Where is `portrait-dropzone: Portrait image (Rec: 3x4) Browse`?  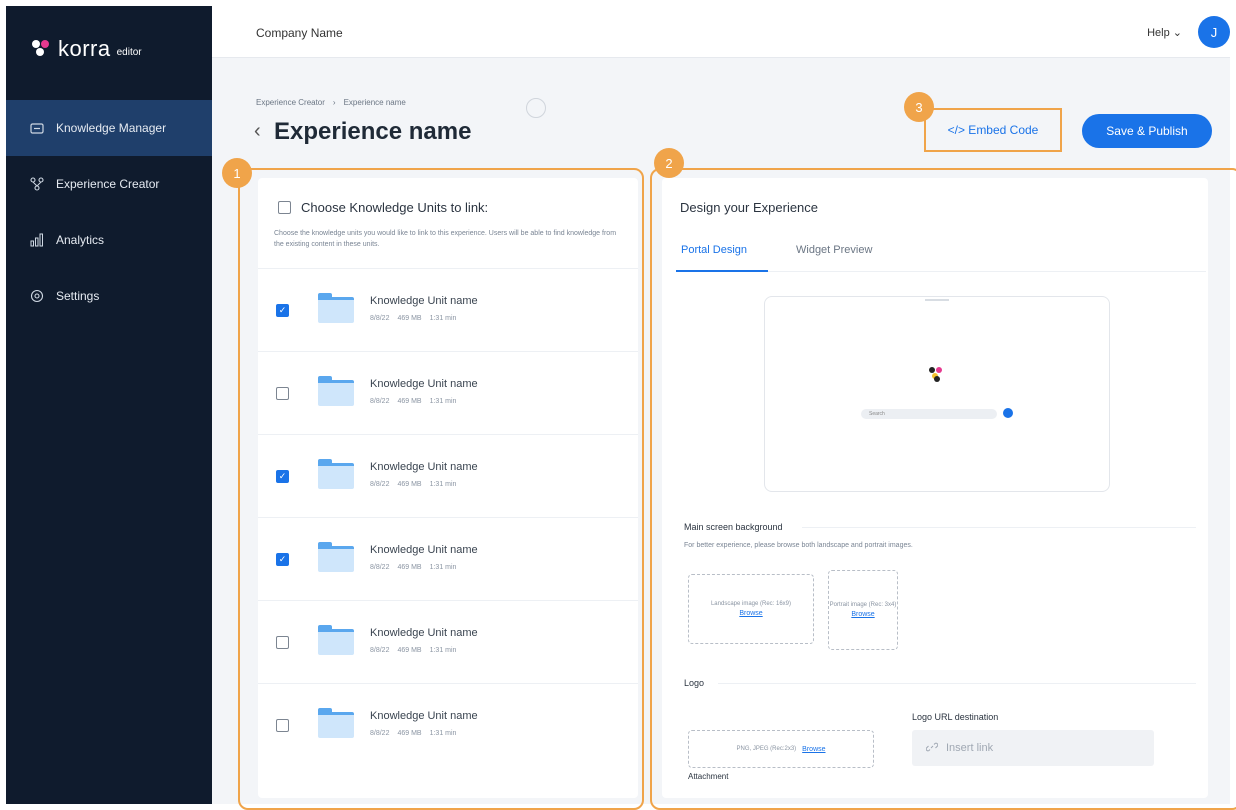
portrait-dropzone: Portrait image (Rec: 3x4) Browse is located at coordinates (863, 610).